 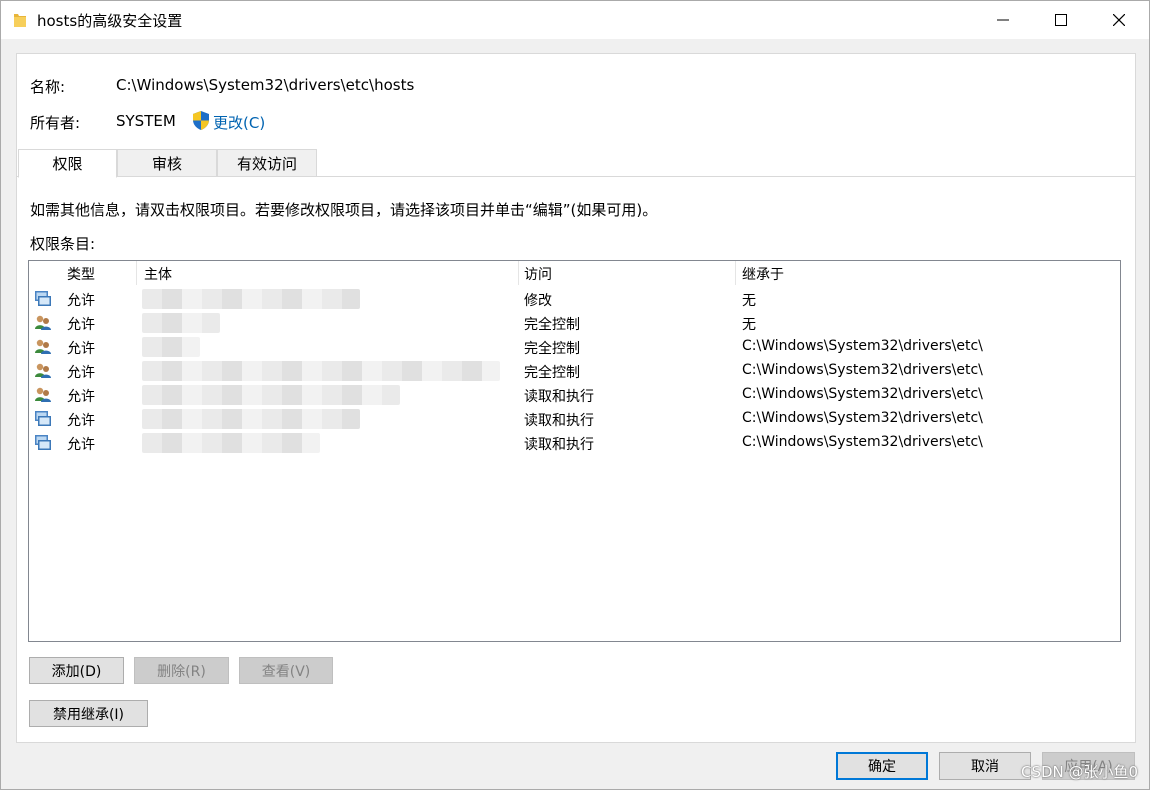 What do you see at coordinates (81, 274) in the screenshot?
I see `column-header-type: 类型` at bounding box center [81, 274].